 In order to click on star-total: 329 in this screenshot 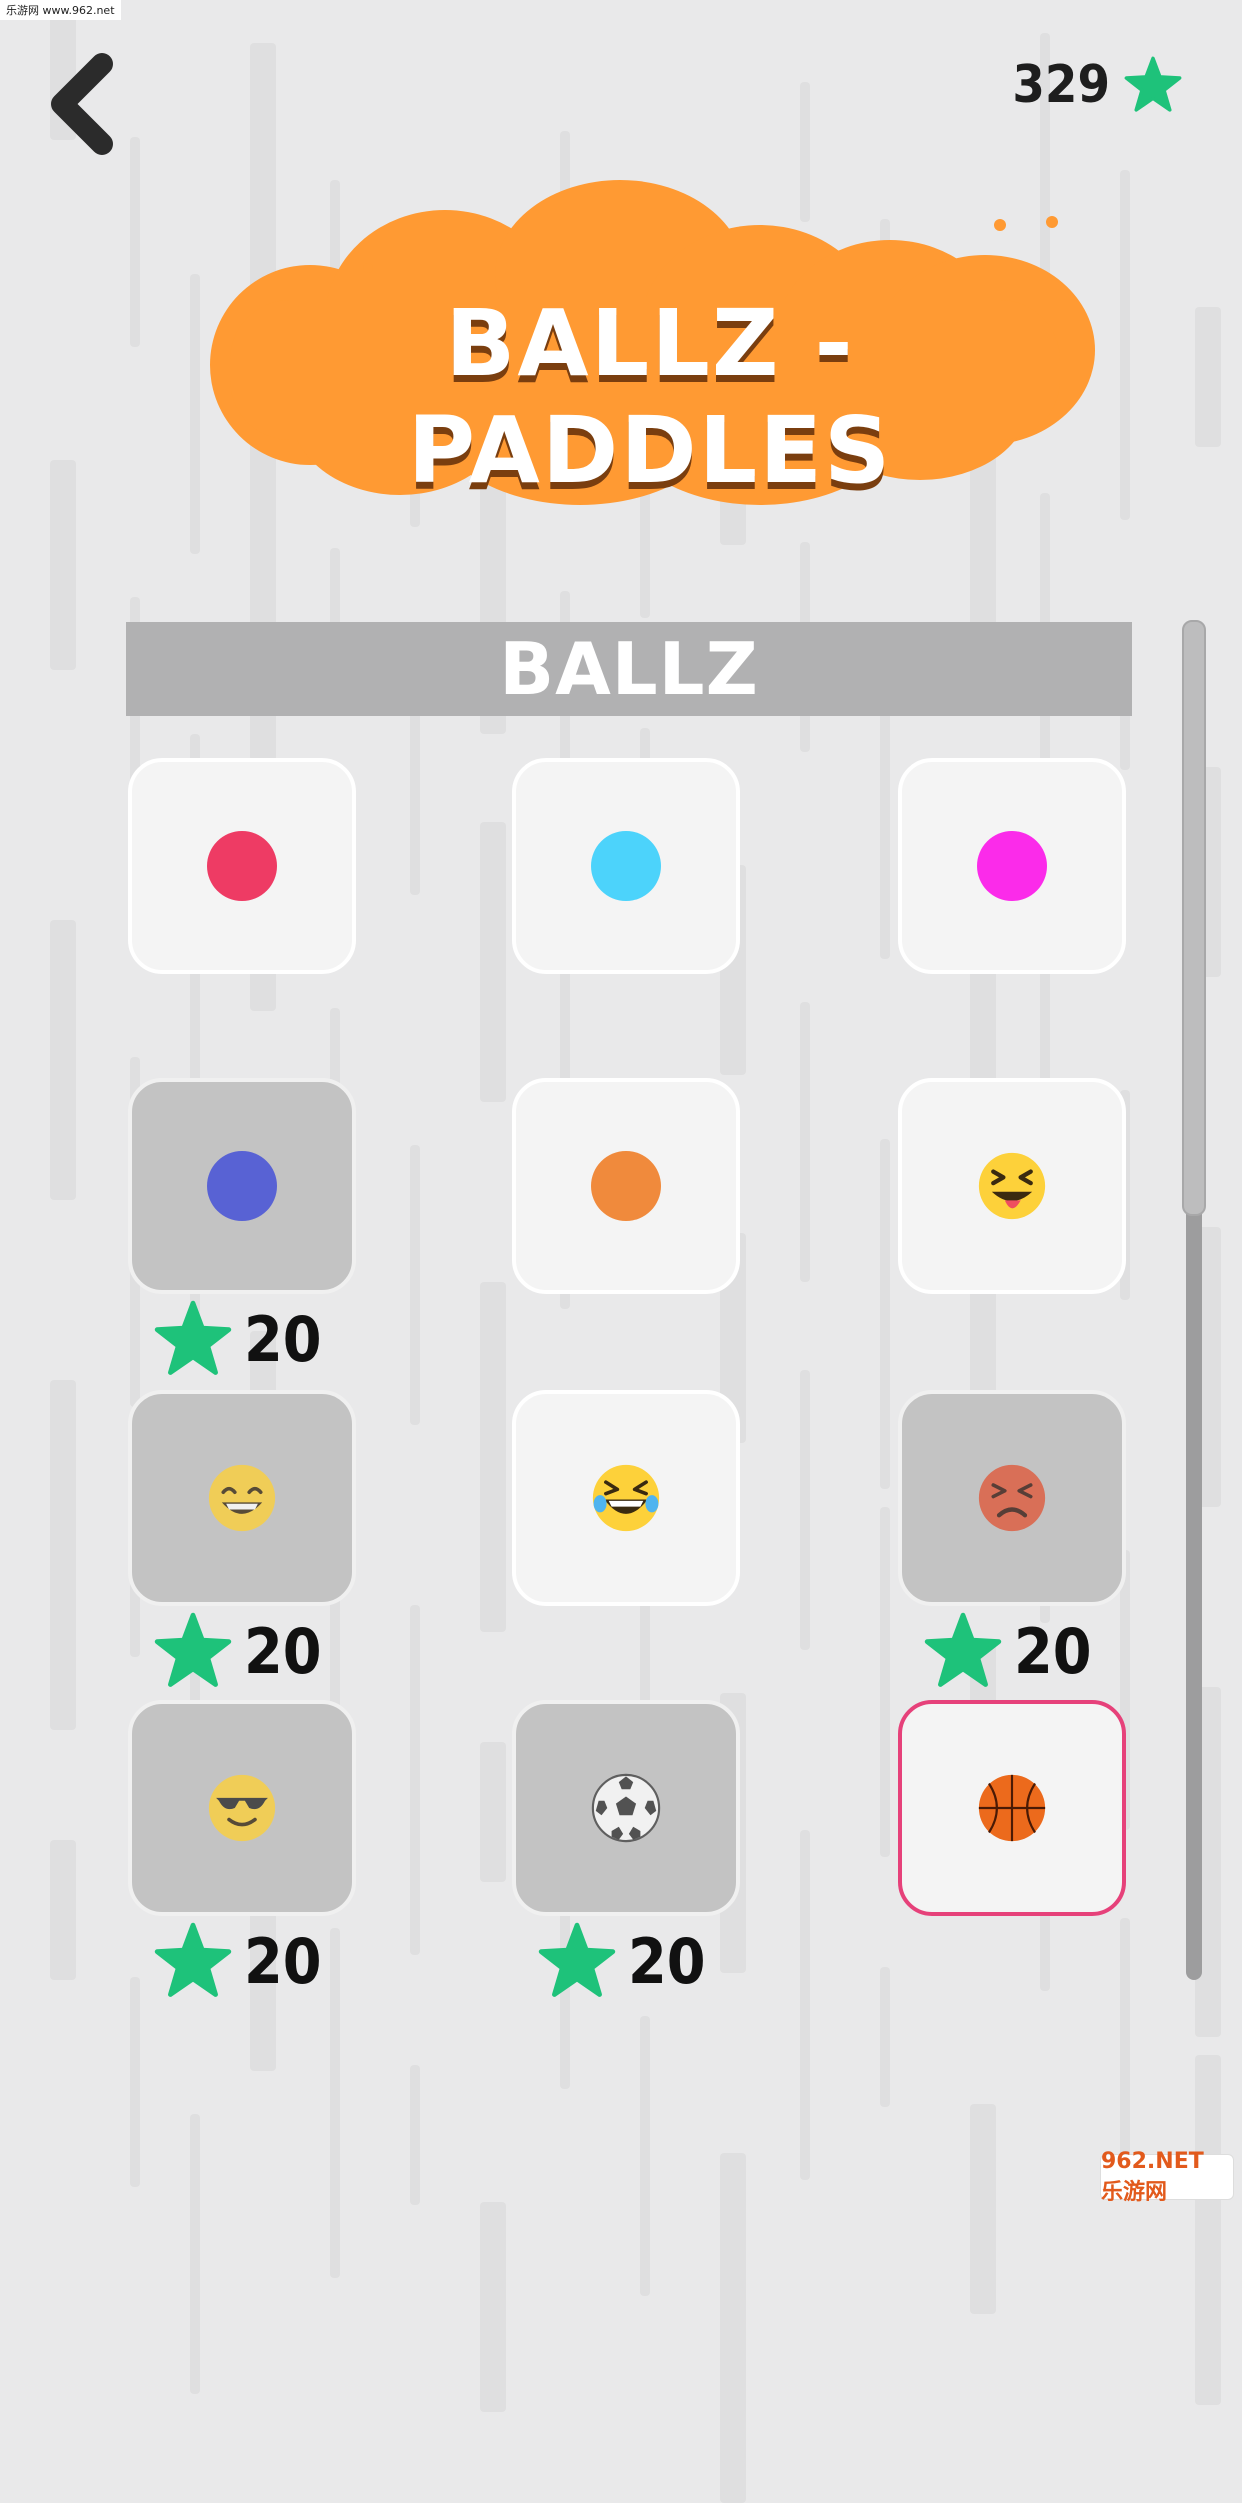, I will do `click(1061, 85)`.